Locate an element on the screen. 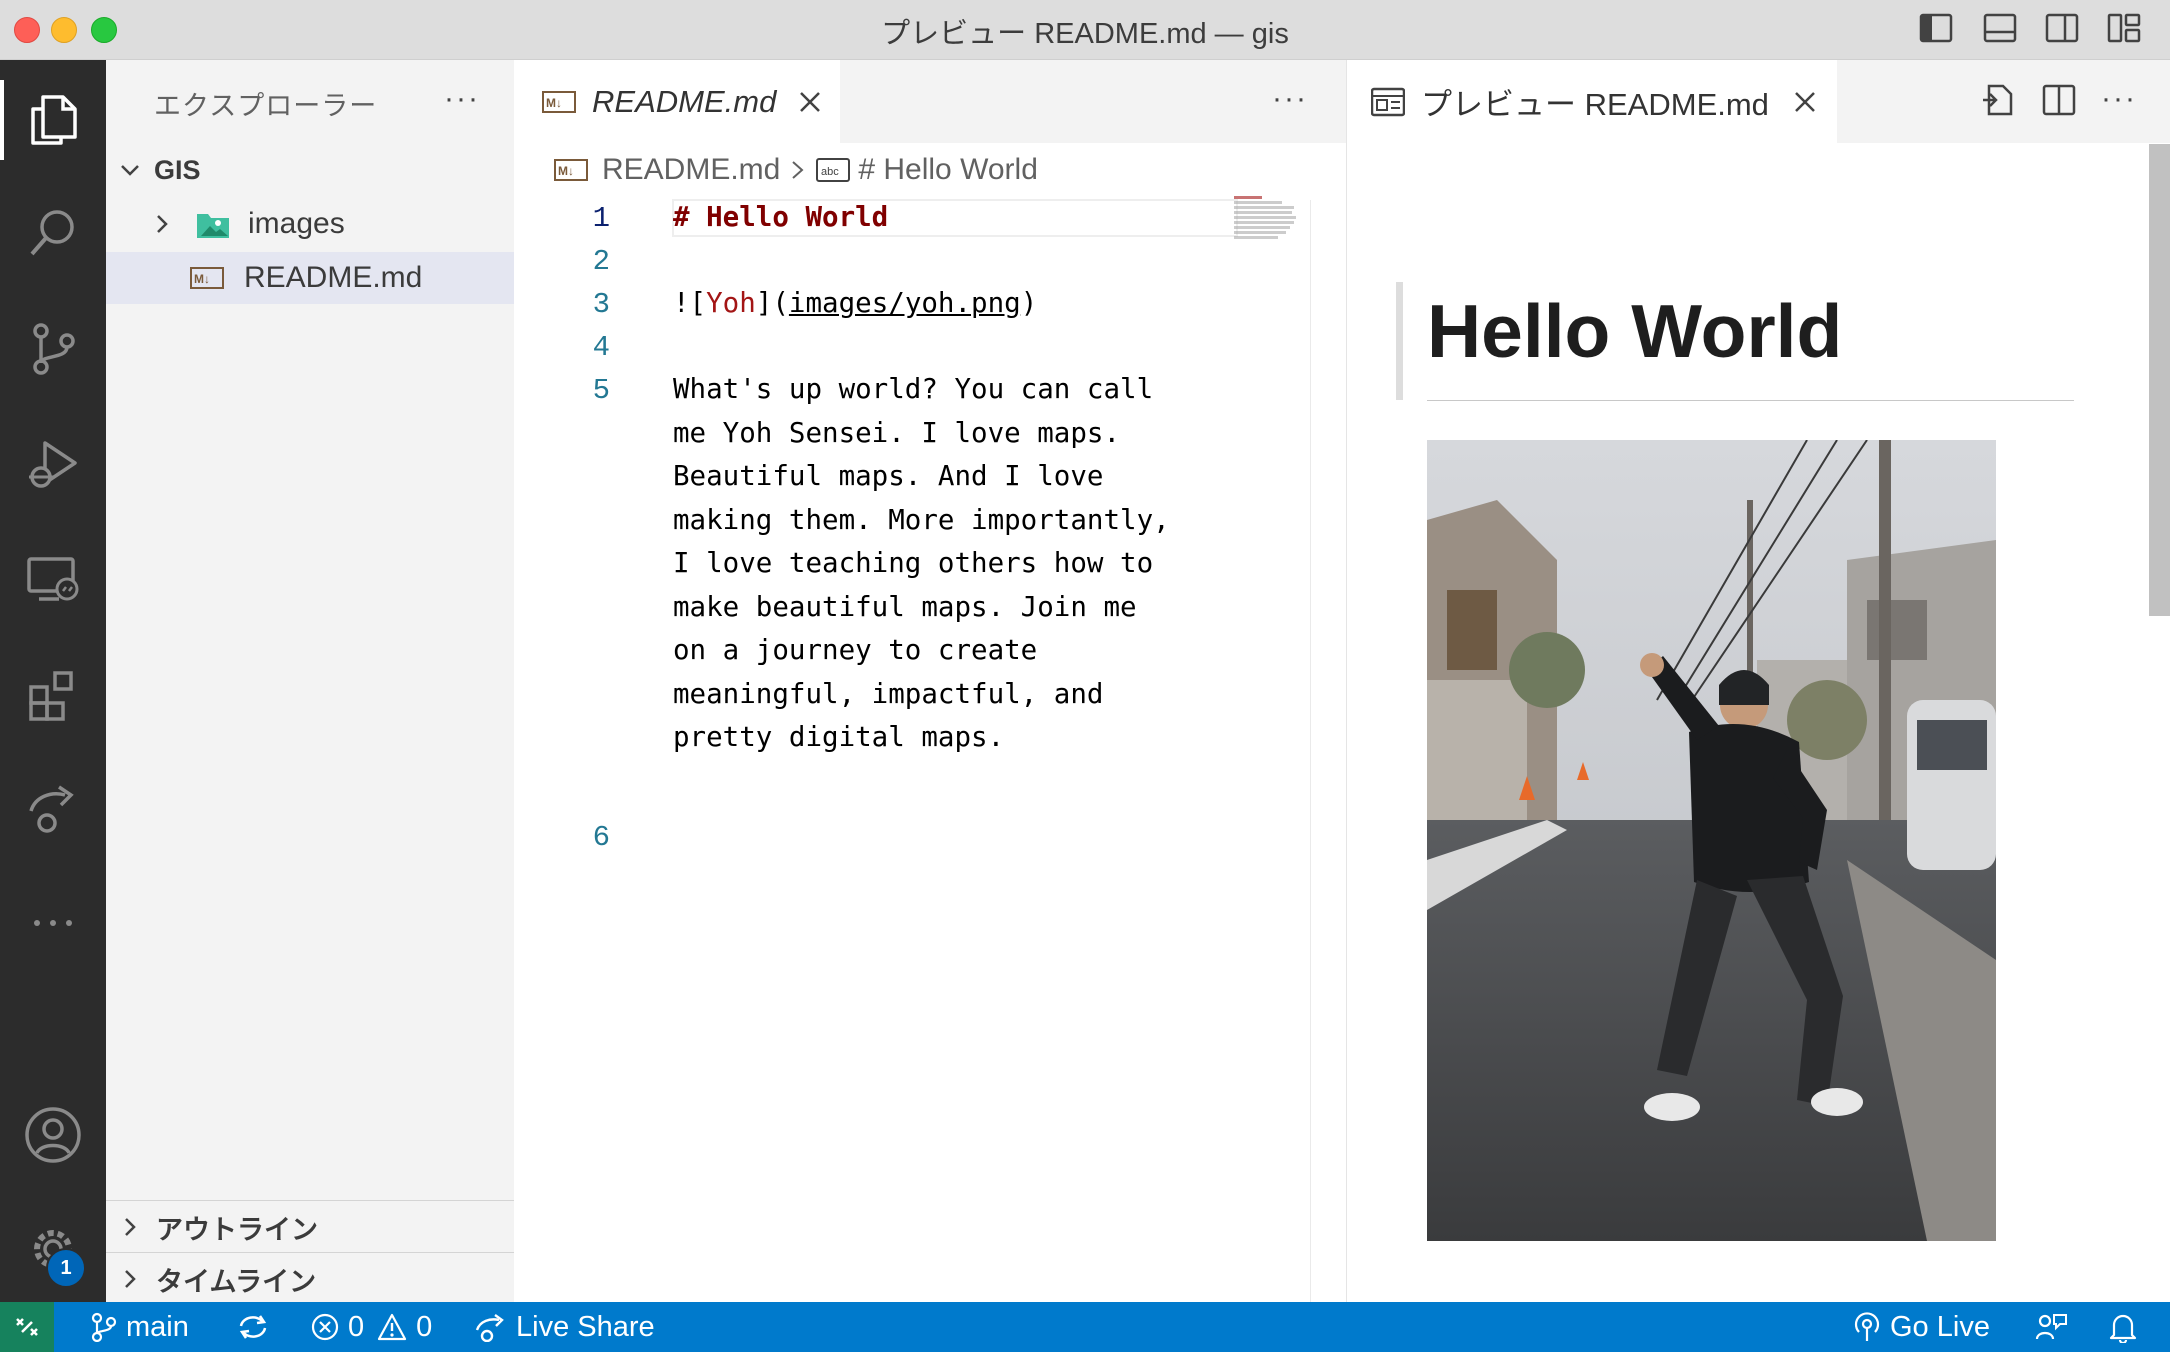 The width and height of the screenshot is (2170, 1352). live-share-label: Live Share is located at coordinates (585, 1326).